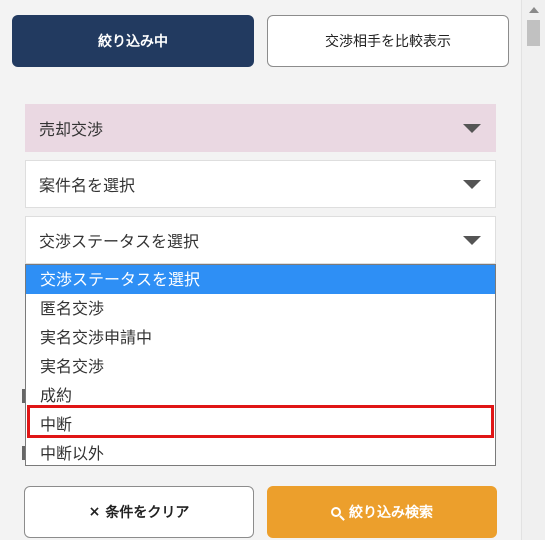 This screenshot has height=540, width=545. I want to click on filter-search-button: 絞り込み検索, so click(382, 512).